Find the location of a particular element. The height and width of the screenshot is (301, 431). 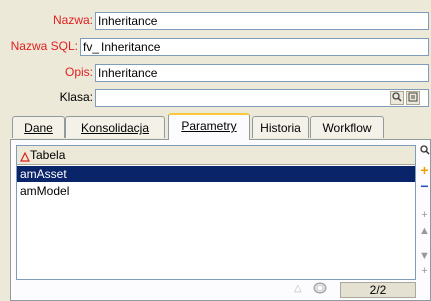

table-row: amAsset is located at coordinates (216, 174).